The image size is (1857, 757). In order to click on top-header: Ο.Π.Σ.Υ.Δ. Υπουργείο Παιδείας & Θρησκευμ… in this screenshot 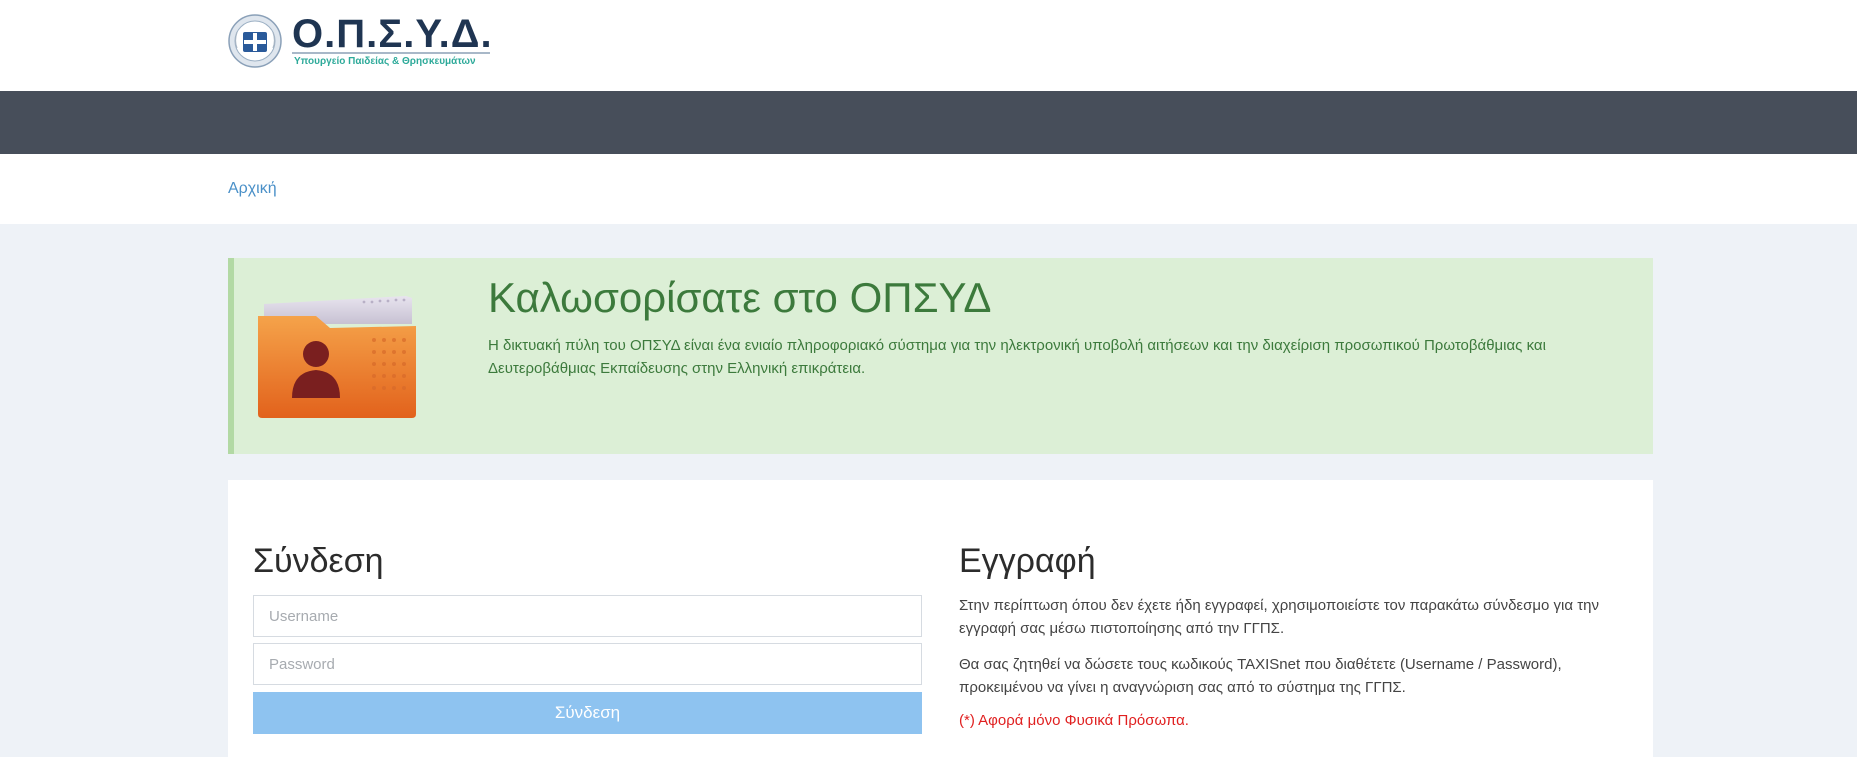, I will do `click(928, 45)`.